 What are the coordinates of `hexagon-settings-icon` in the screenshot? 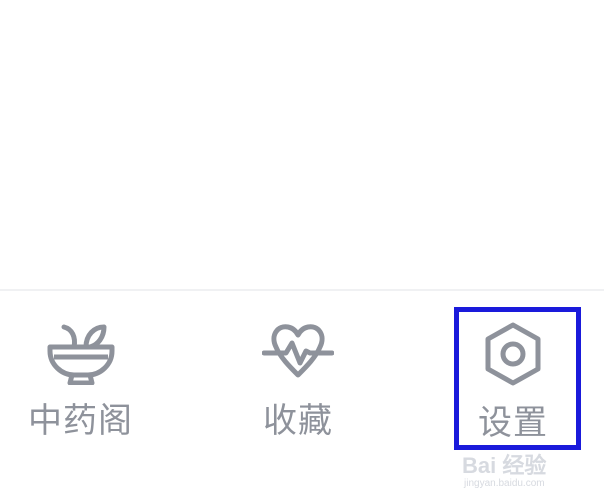 It's located at (513, 354).